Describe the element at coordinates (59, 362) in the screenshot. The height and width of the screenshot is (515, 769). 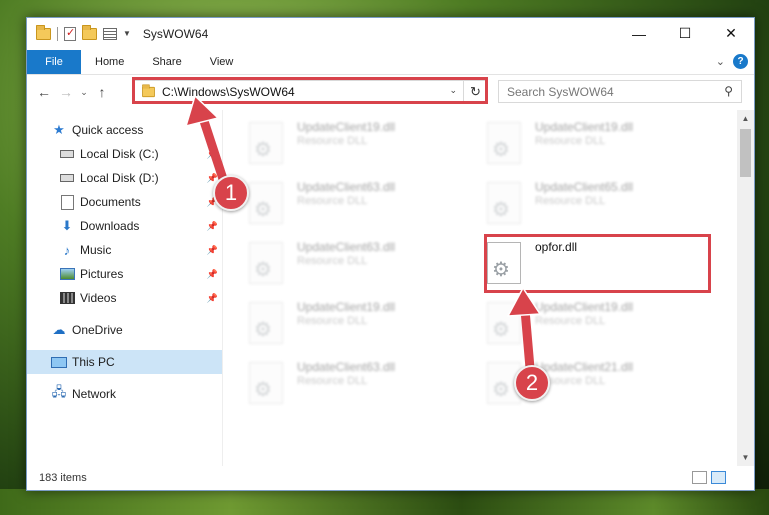
I see `computer-icon` at that location.